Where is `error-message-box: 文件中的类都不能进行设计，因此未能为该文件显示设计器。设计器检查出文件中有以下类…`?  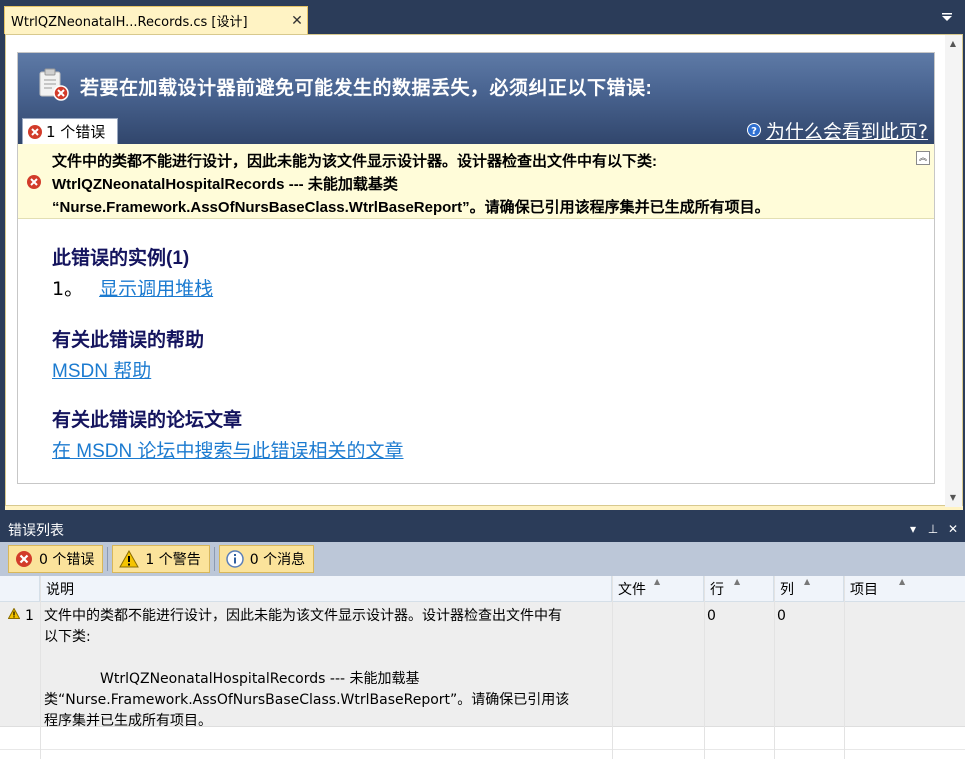 error-message-box: 文件中的类都不能进行设计，因此未能为该文件显示设计器。设计器检查出文件中有以下类… is located at coordinates (476, 181).